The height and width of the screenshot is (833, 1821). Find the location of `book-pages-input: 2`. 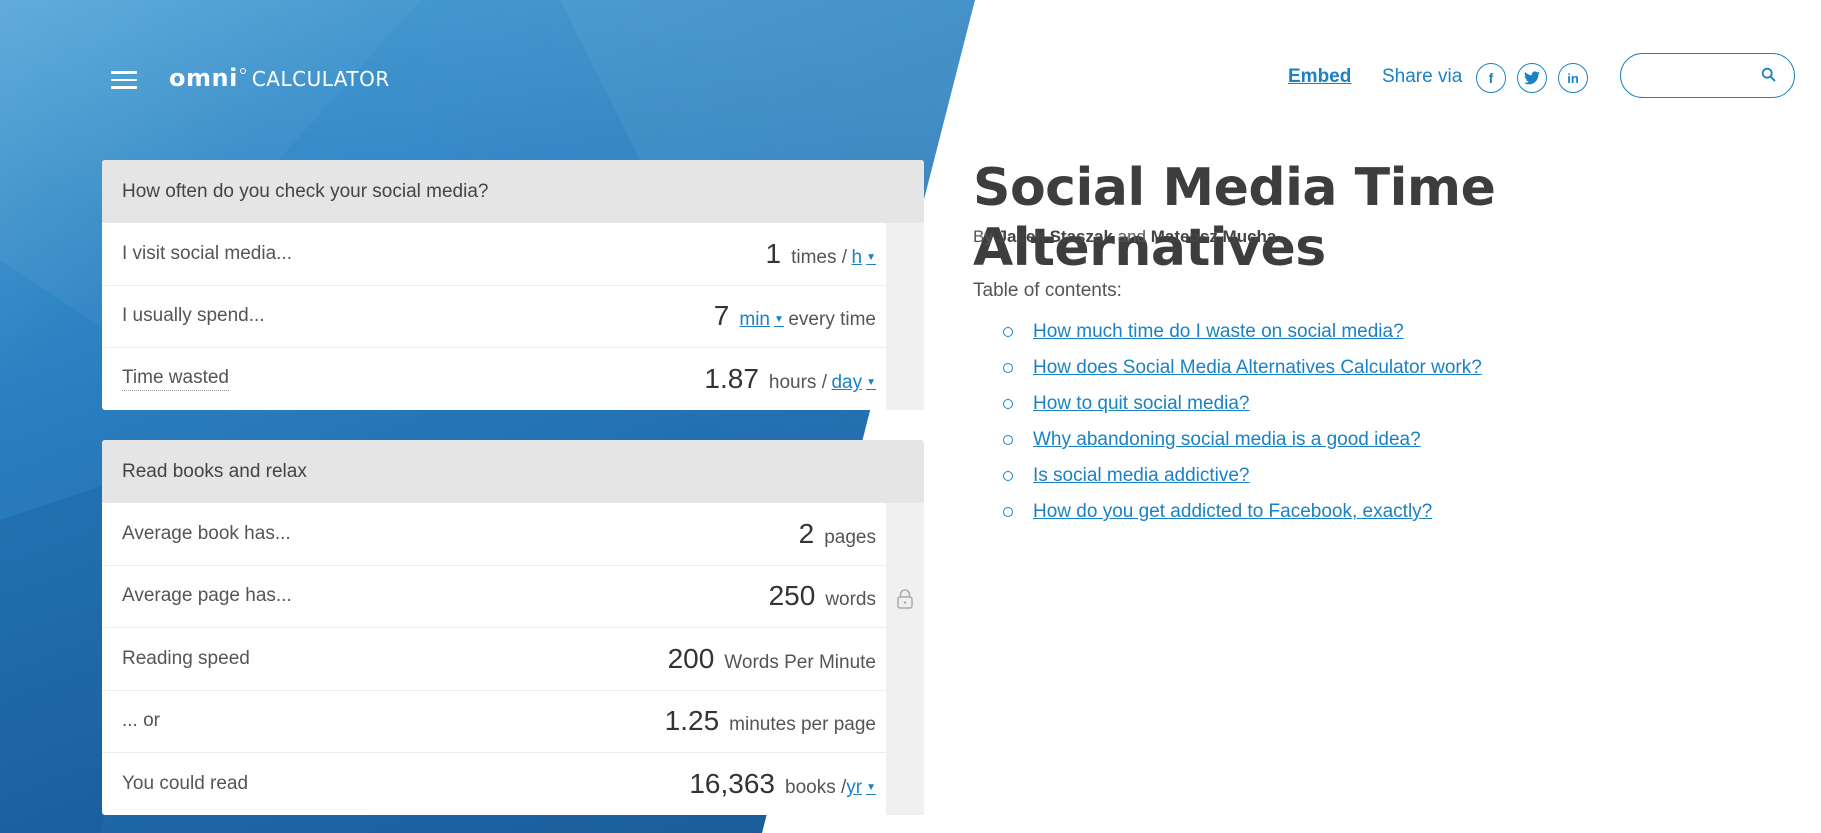

book-pages-input: 2 is located at coordinates (807, 534).